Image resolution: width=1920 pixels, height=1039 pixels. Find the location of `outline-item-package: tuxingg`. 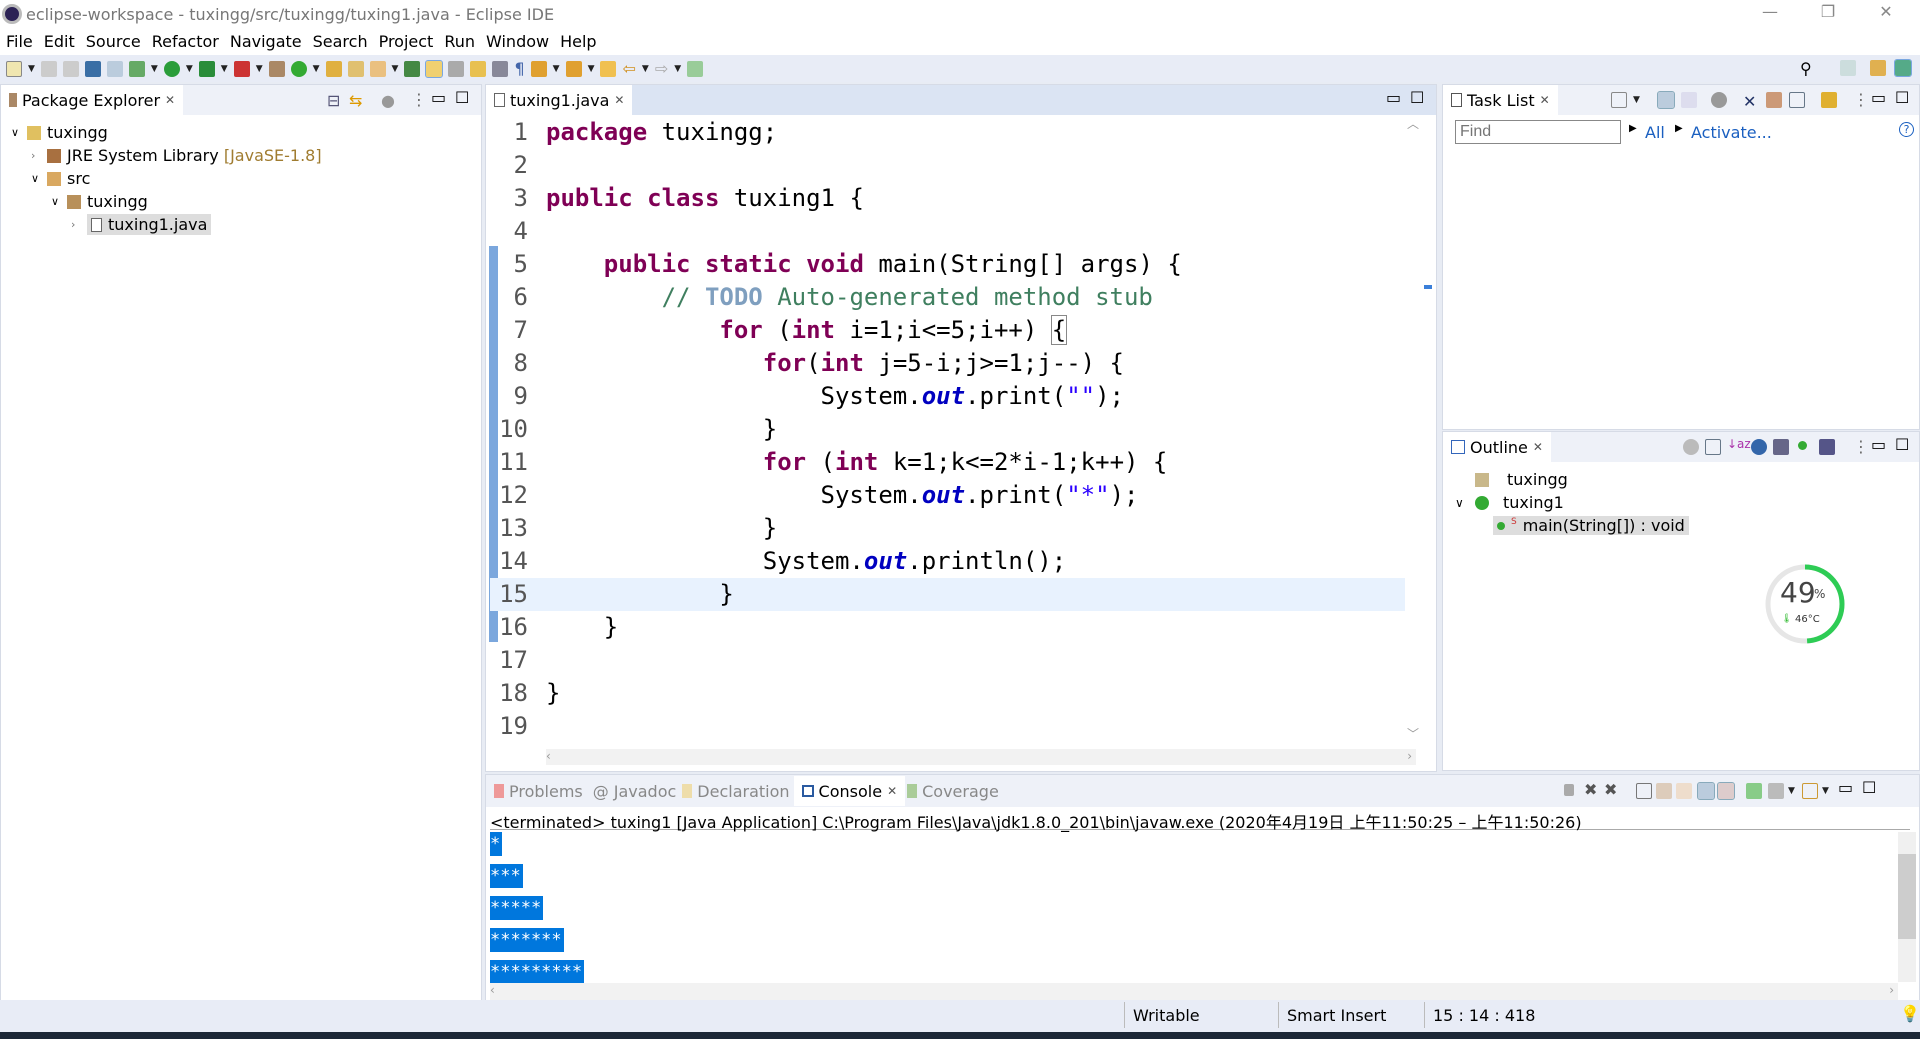

outline-item-package: tuxingg is located at coordinates (1681, 479).